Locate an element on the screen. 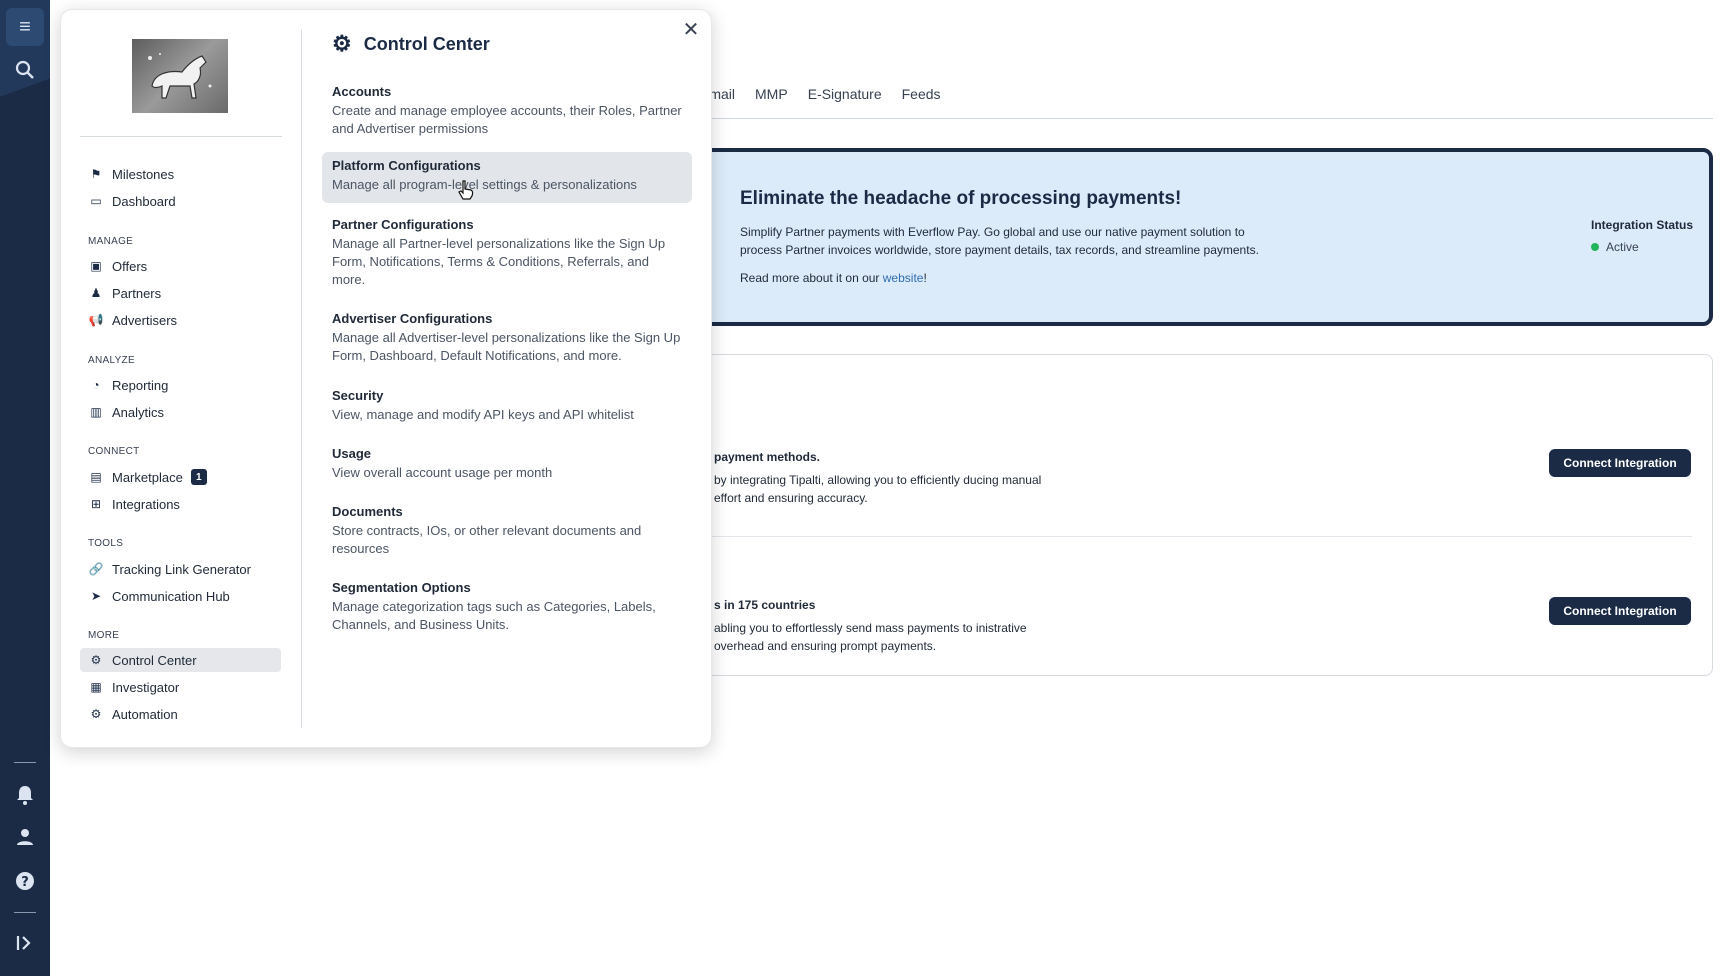 Image resolution: width=1728 pixels, height=976 pixels. status-dot-icon is located at coordinates (1595, 247).